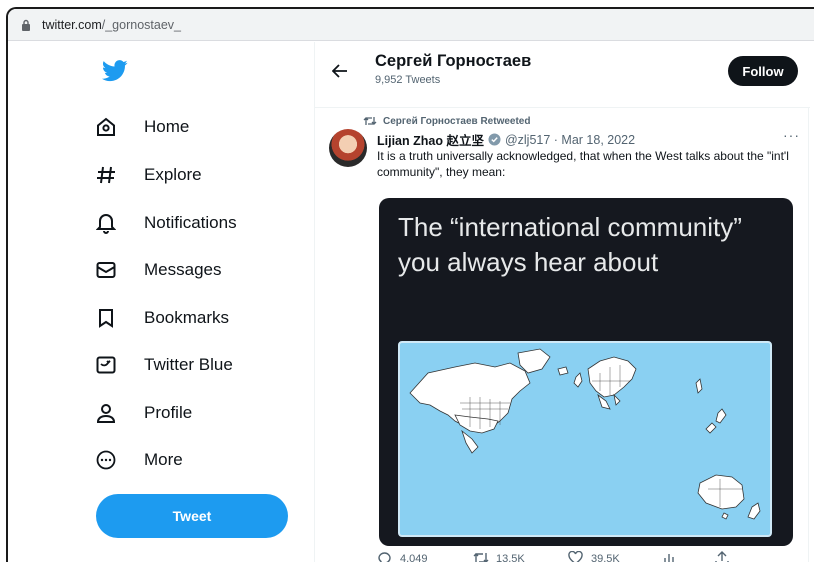 This screenshot has height=562, width=814. Describe the element at coordinates (183, 269) in the screenshot. I see `sidebar-item-label: Messages` at that location.